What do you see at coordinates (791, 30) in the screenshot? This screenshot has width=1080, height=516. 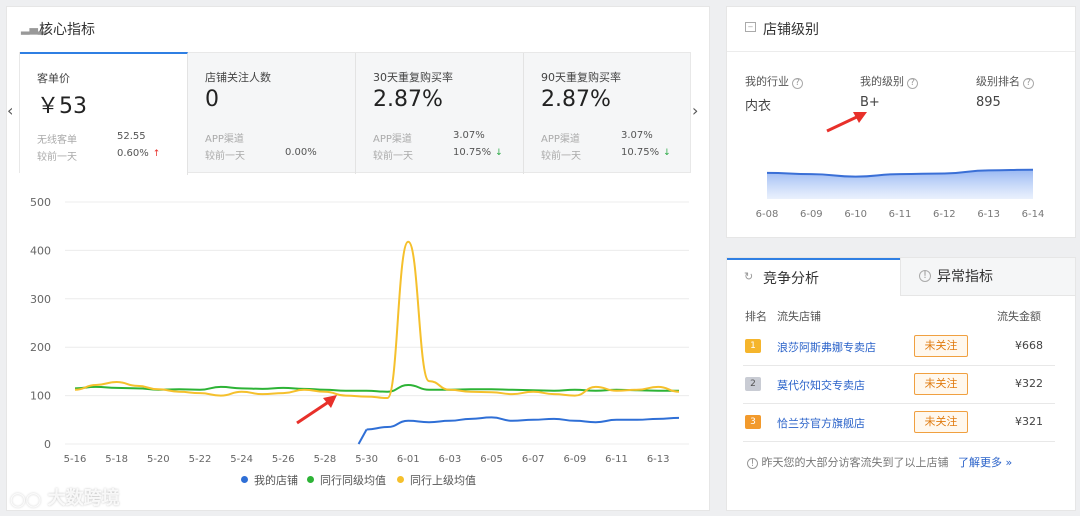 I see `panel-title: 店铺级别` at bounding box center [791, 30].